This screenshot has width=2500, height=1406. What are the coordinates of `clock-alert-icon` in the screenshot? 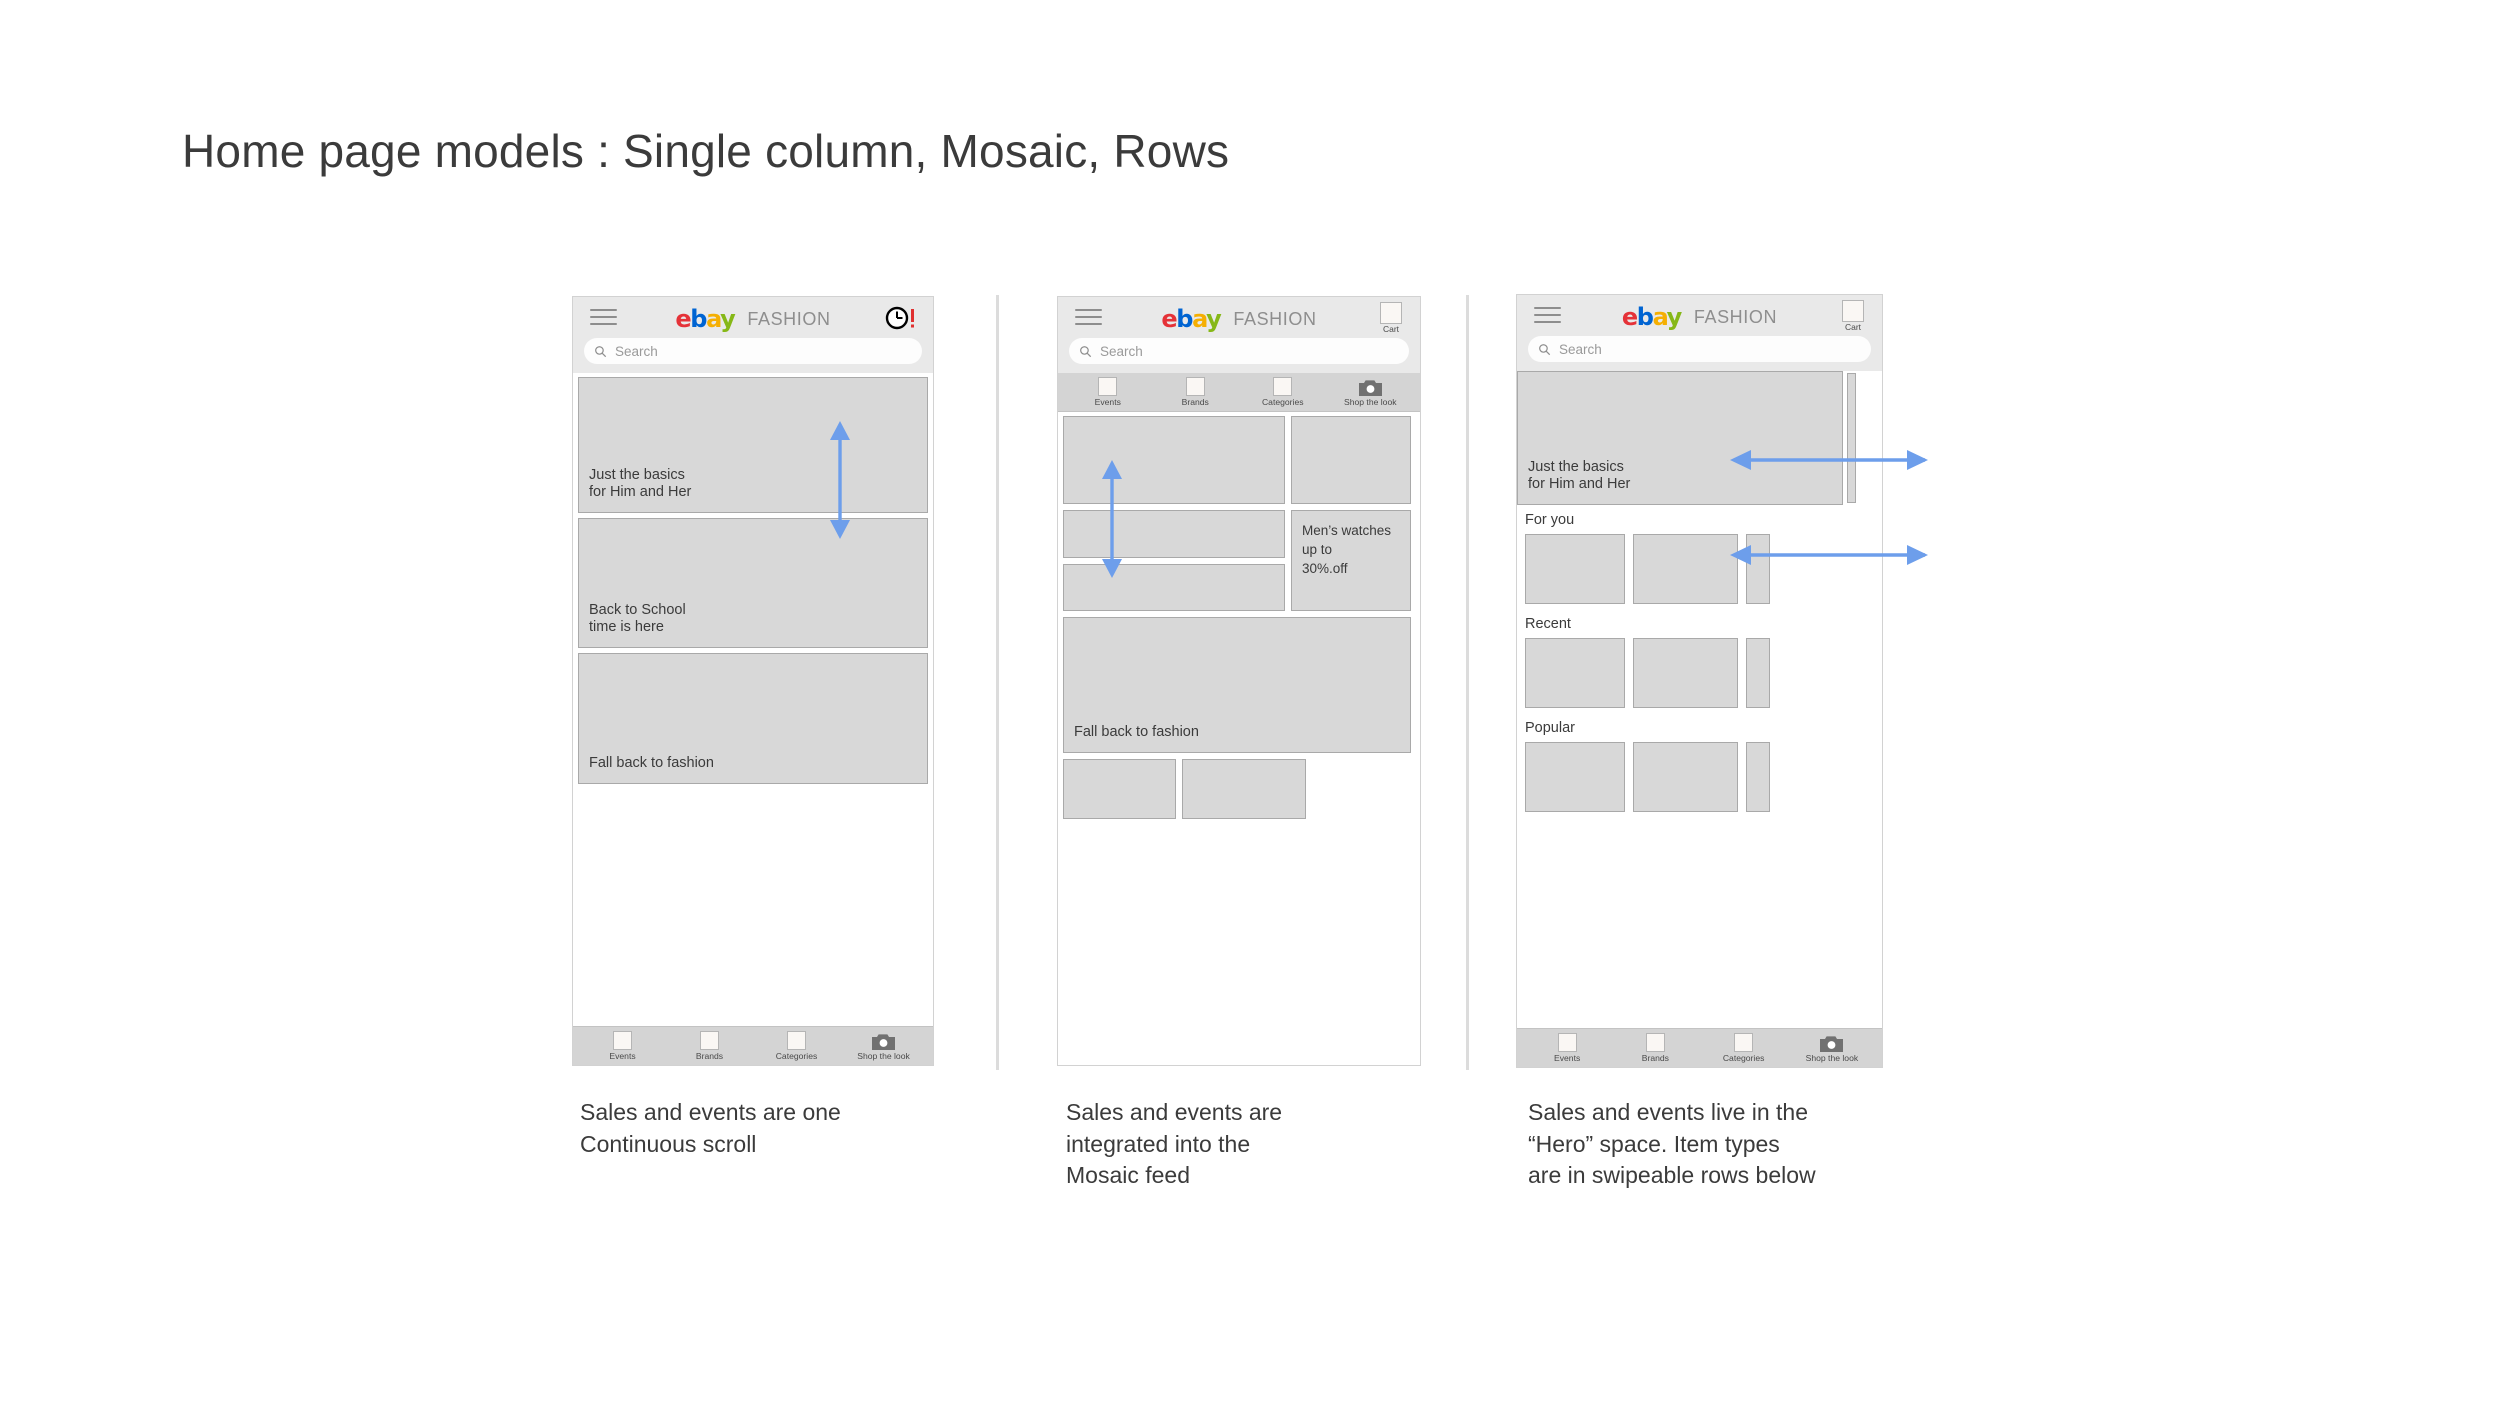 It's located at (903, 318).